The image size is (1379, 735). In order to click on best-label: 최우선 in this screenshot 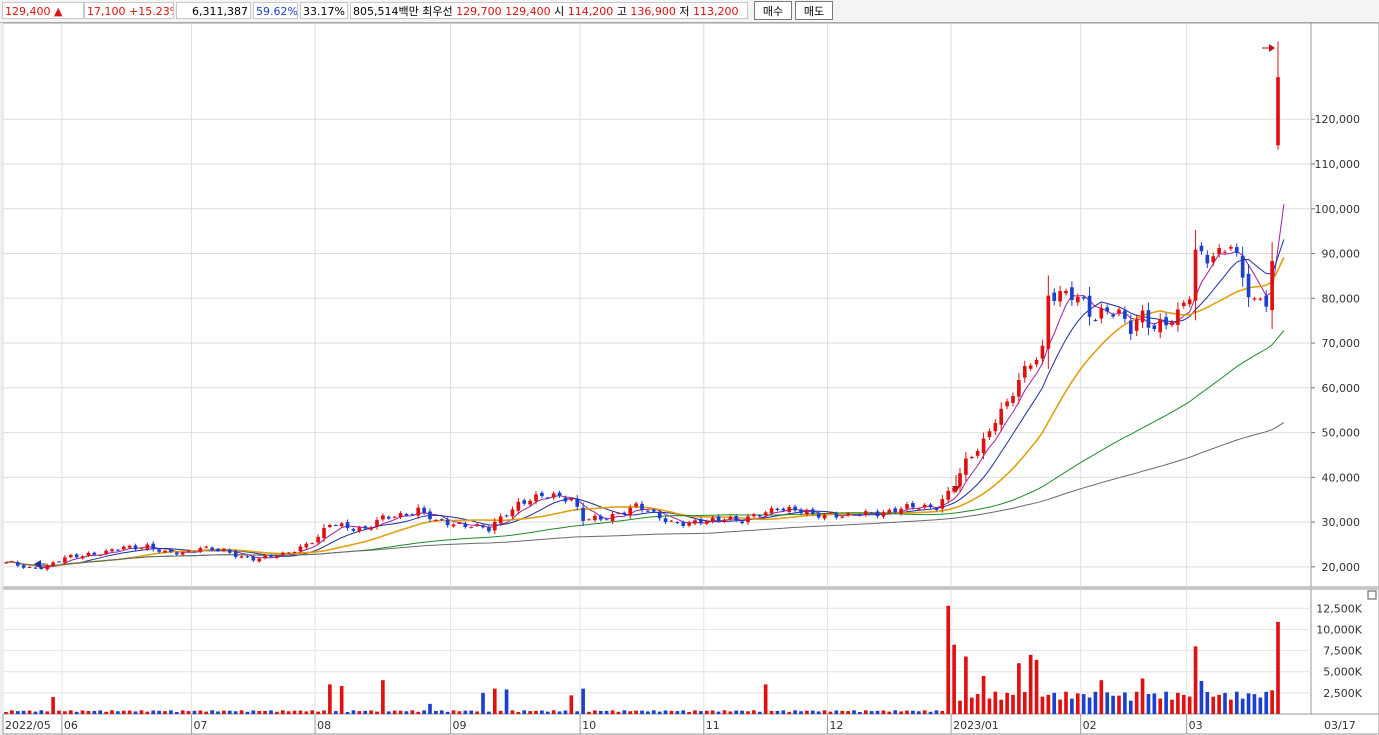, I will do `click(437, 11)`.